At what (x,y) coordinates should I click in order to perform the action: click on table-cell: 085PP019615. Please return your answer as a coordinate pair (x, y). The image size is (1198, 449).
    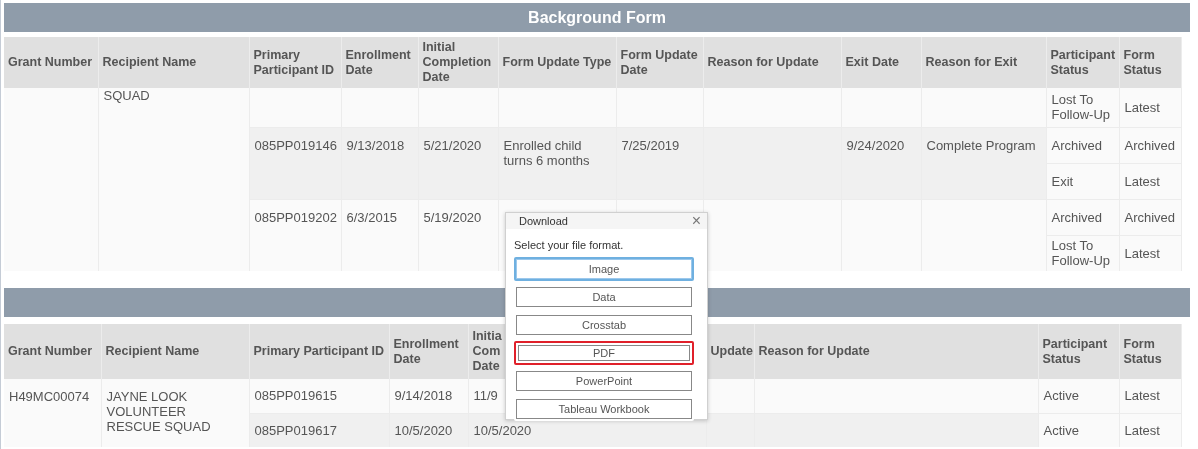
    Looking at the image, I should click on (319, 396).